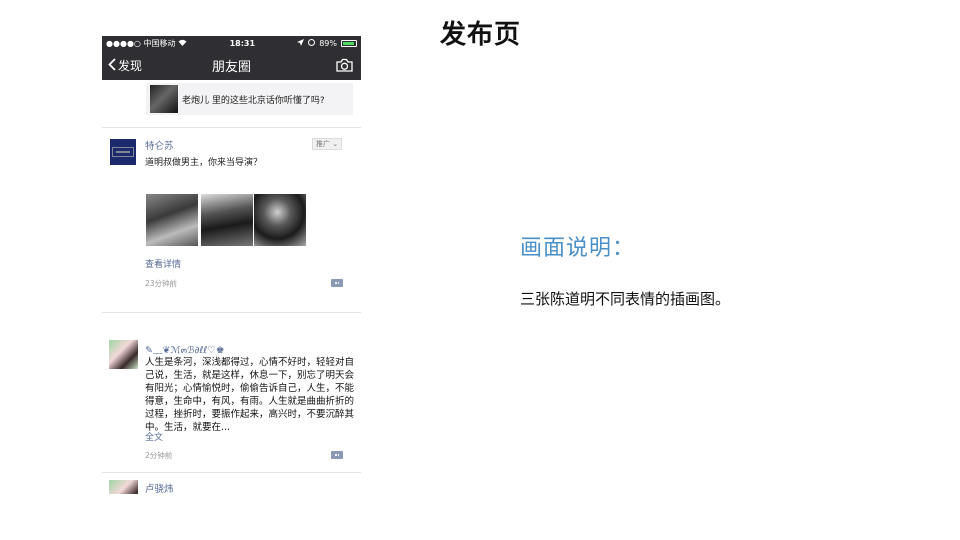  I want to click on article-thumbnail, so click(164, 99).